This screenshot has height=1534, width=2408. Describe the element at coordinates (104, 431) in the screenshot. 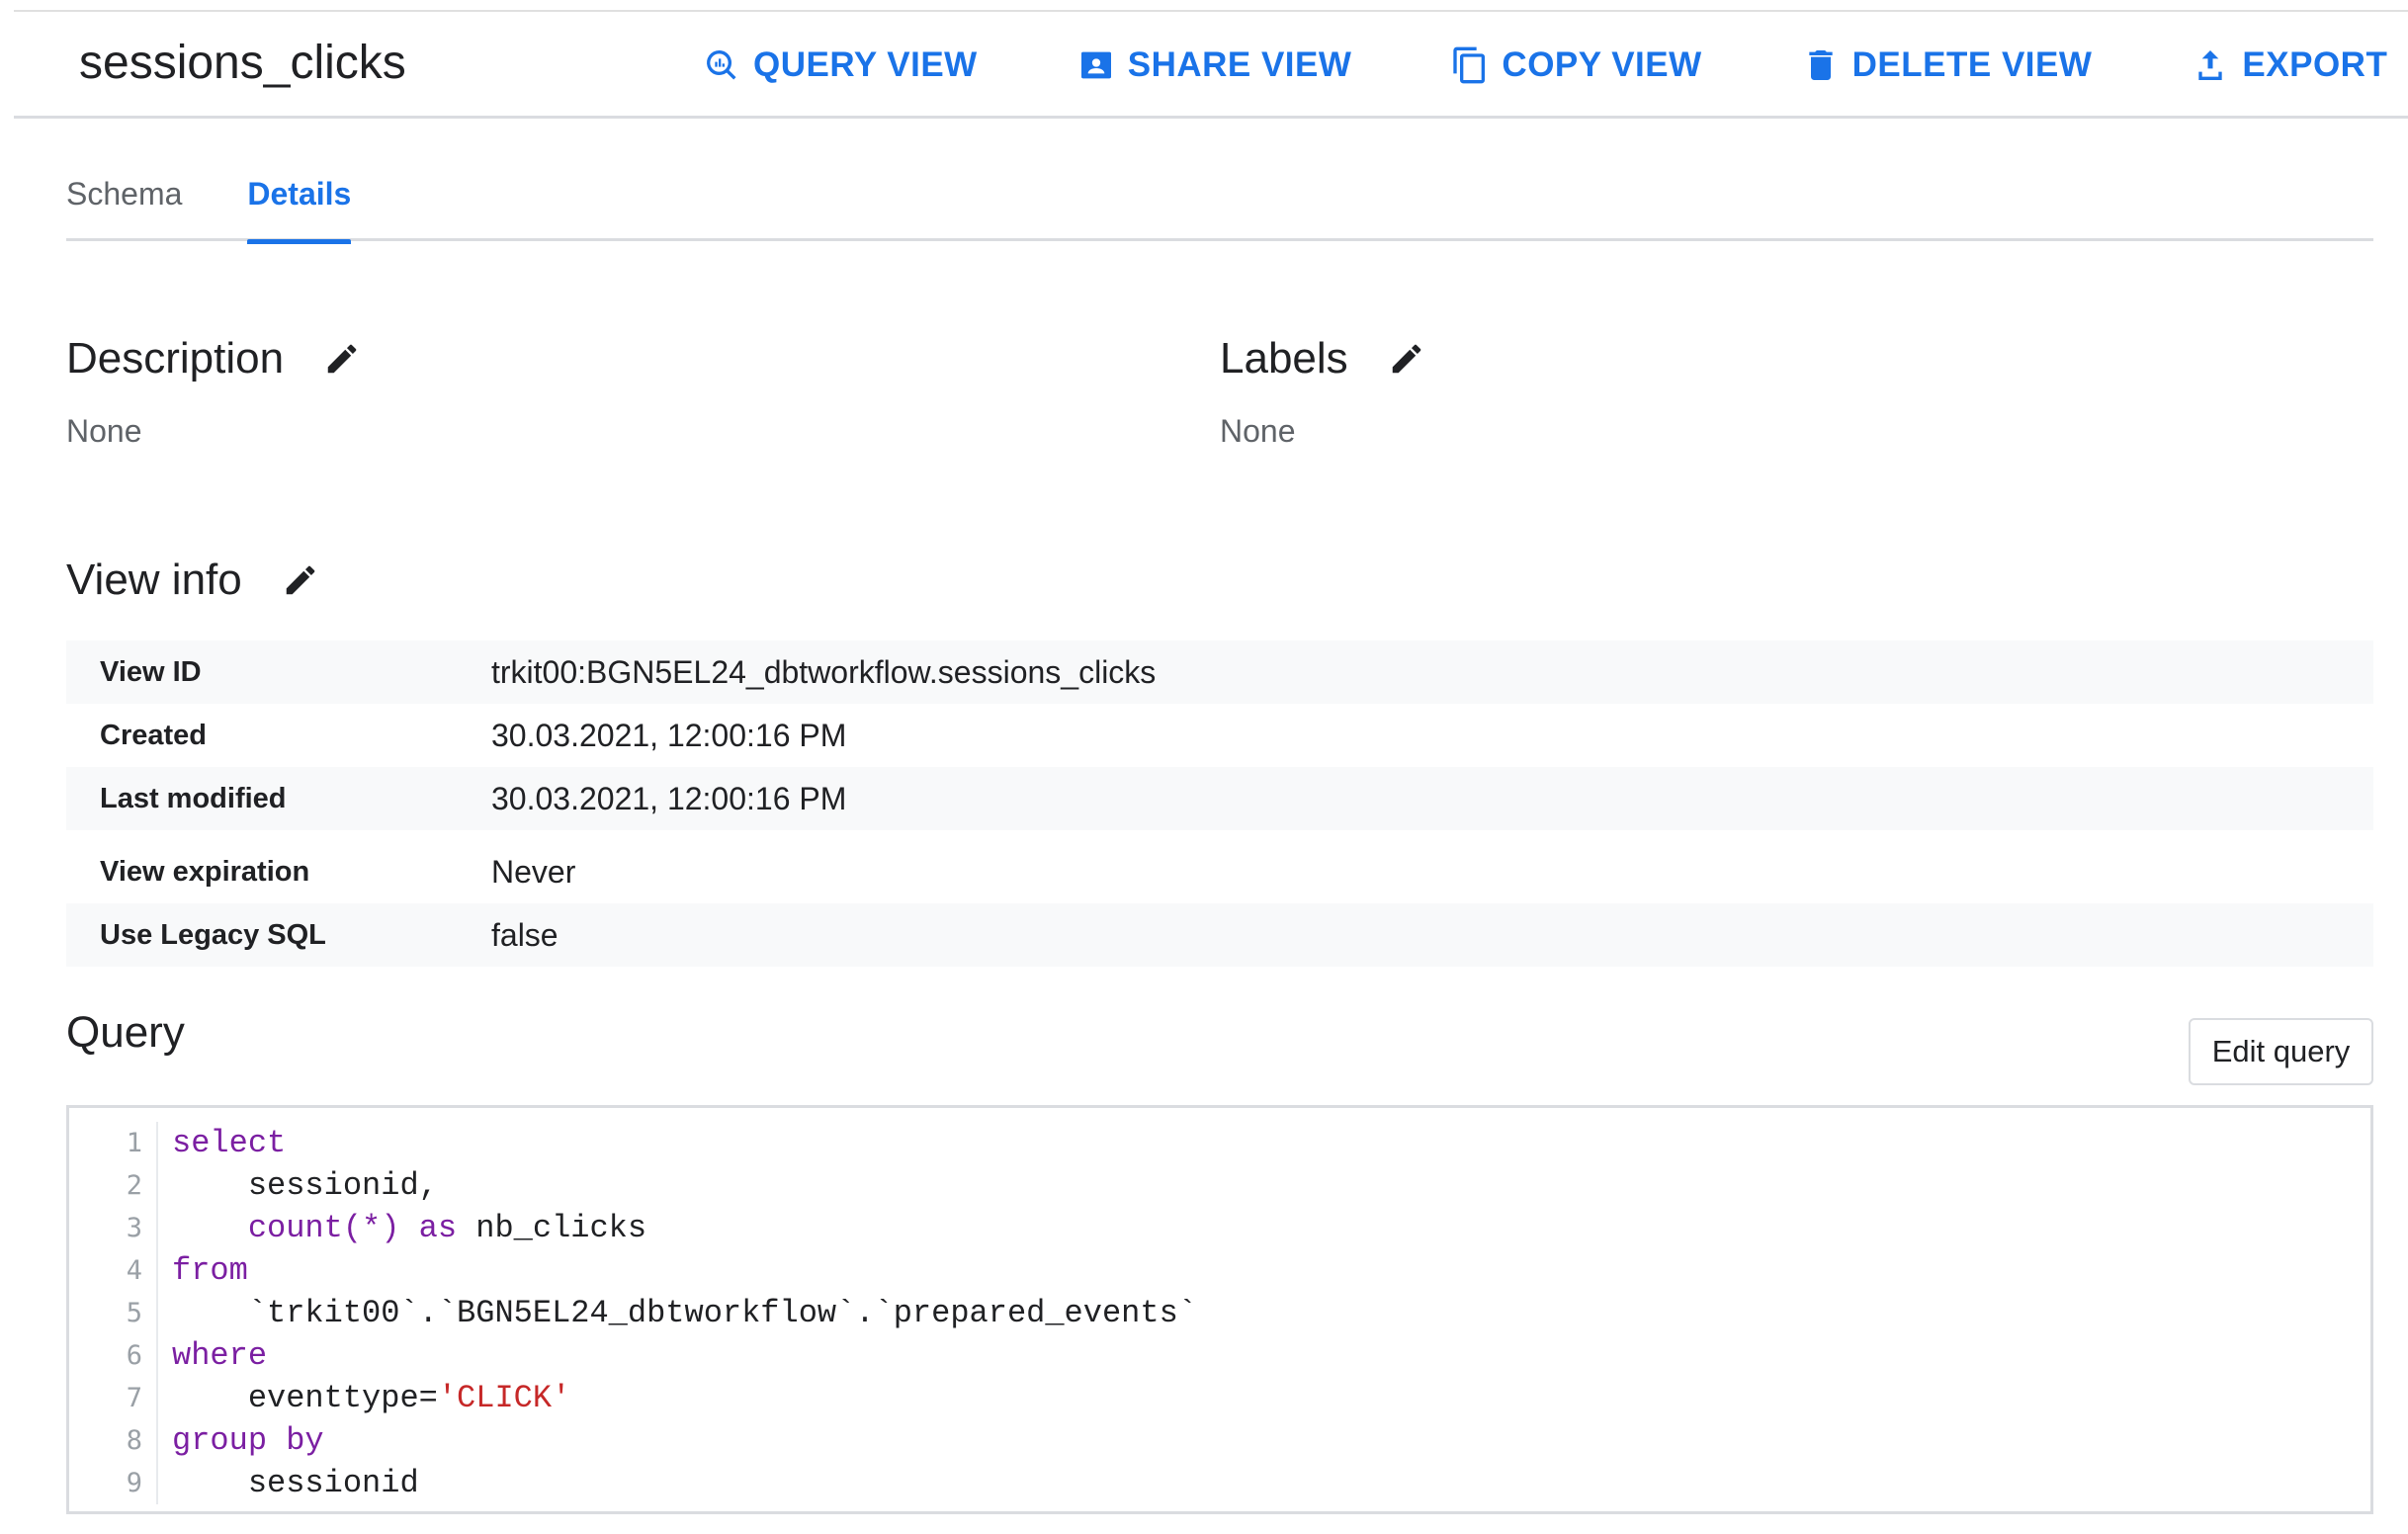

I see `description-value: None` at that location.